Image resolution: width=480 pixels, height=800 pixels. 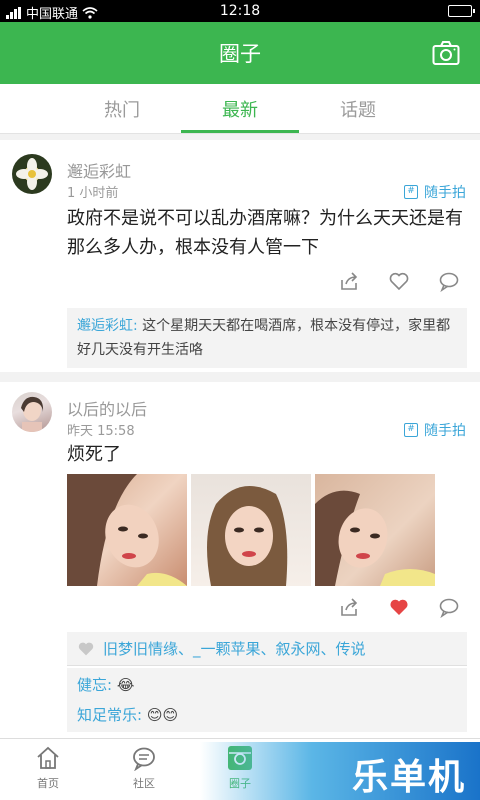 What do you see at coordinates (461, 11) in the screenshot?
I see `battery-icon` at bounding box center [461, 11].